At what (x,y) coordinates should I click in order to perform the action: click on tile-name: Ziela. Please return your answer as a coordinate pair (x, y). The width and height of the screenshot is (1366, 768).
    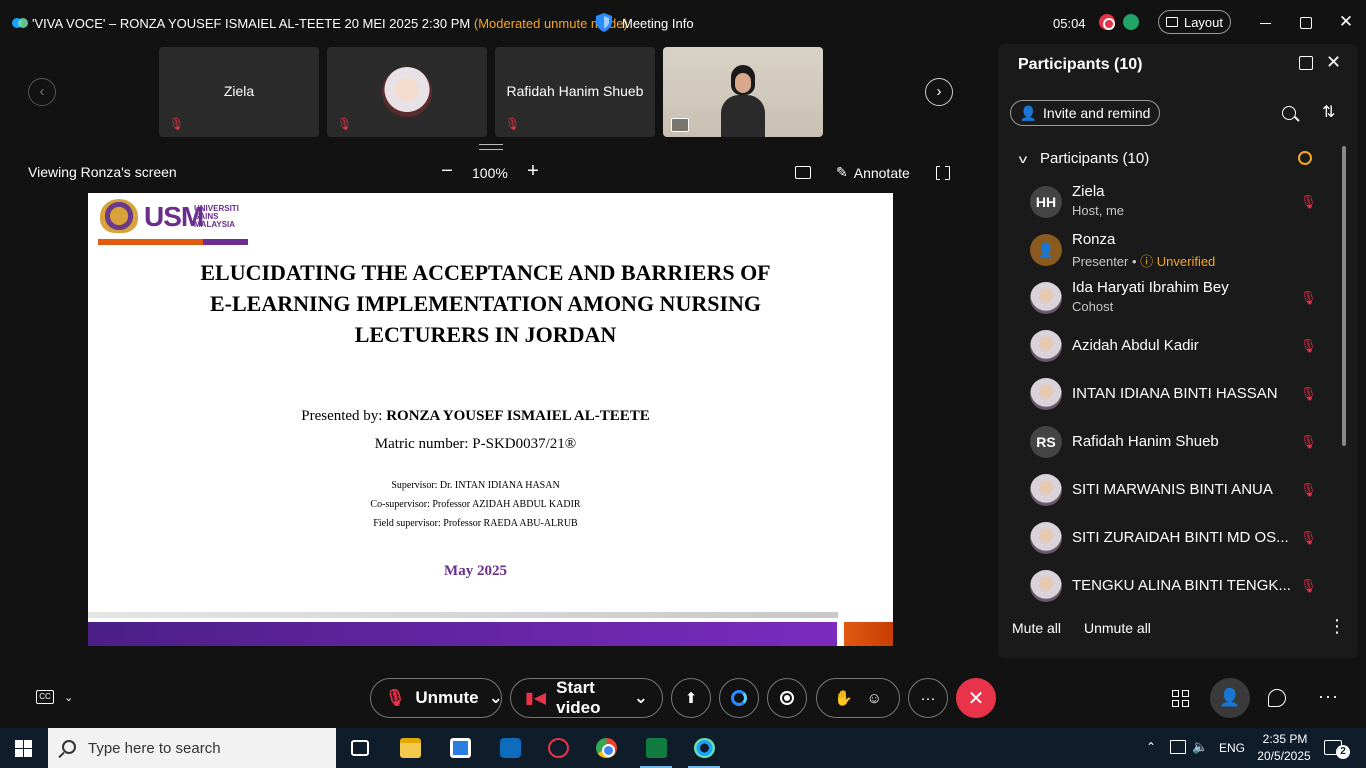
    Looking at the image, I should click on (239, 91).